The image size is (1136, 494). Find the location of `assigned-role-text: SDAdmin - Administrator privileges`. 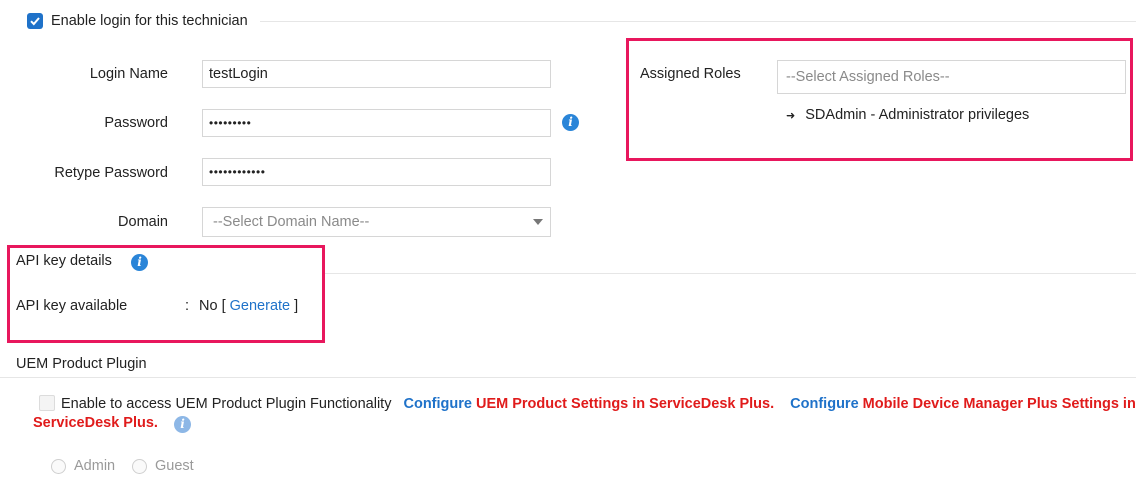

assigned-role-text: SDAdmin - Administrator privileges is located at coordinates (917, 115).